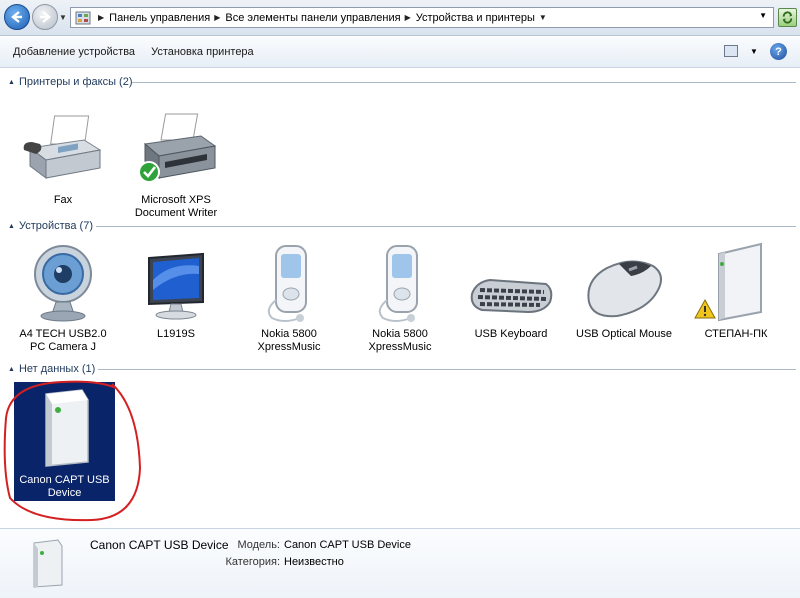  I want to click on view-dropdown-icon: ▼, so click(754, 51).